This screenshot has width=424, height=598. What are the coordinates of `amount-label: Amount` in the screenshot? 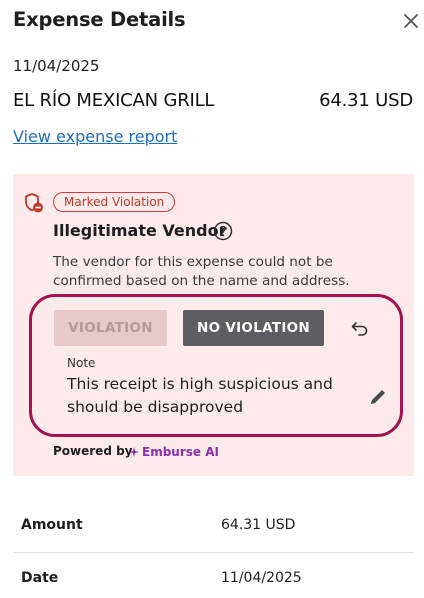 It's located at (52, 525).